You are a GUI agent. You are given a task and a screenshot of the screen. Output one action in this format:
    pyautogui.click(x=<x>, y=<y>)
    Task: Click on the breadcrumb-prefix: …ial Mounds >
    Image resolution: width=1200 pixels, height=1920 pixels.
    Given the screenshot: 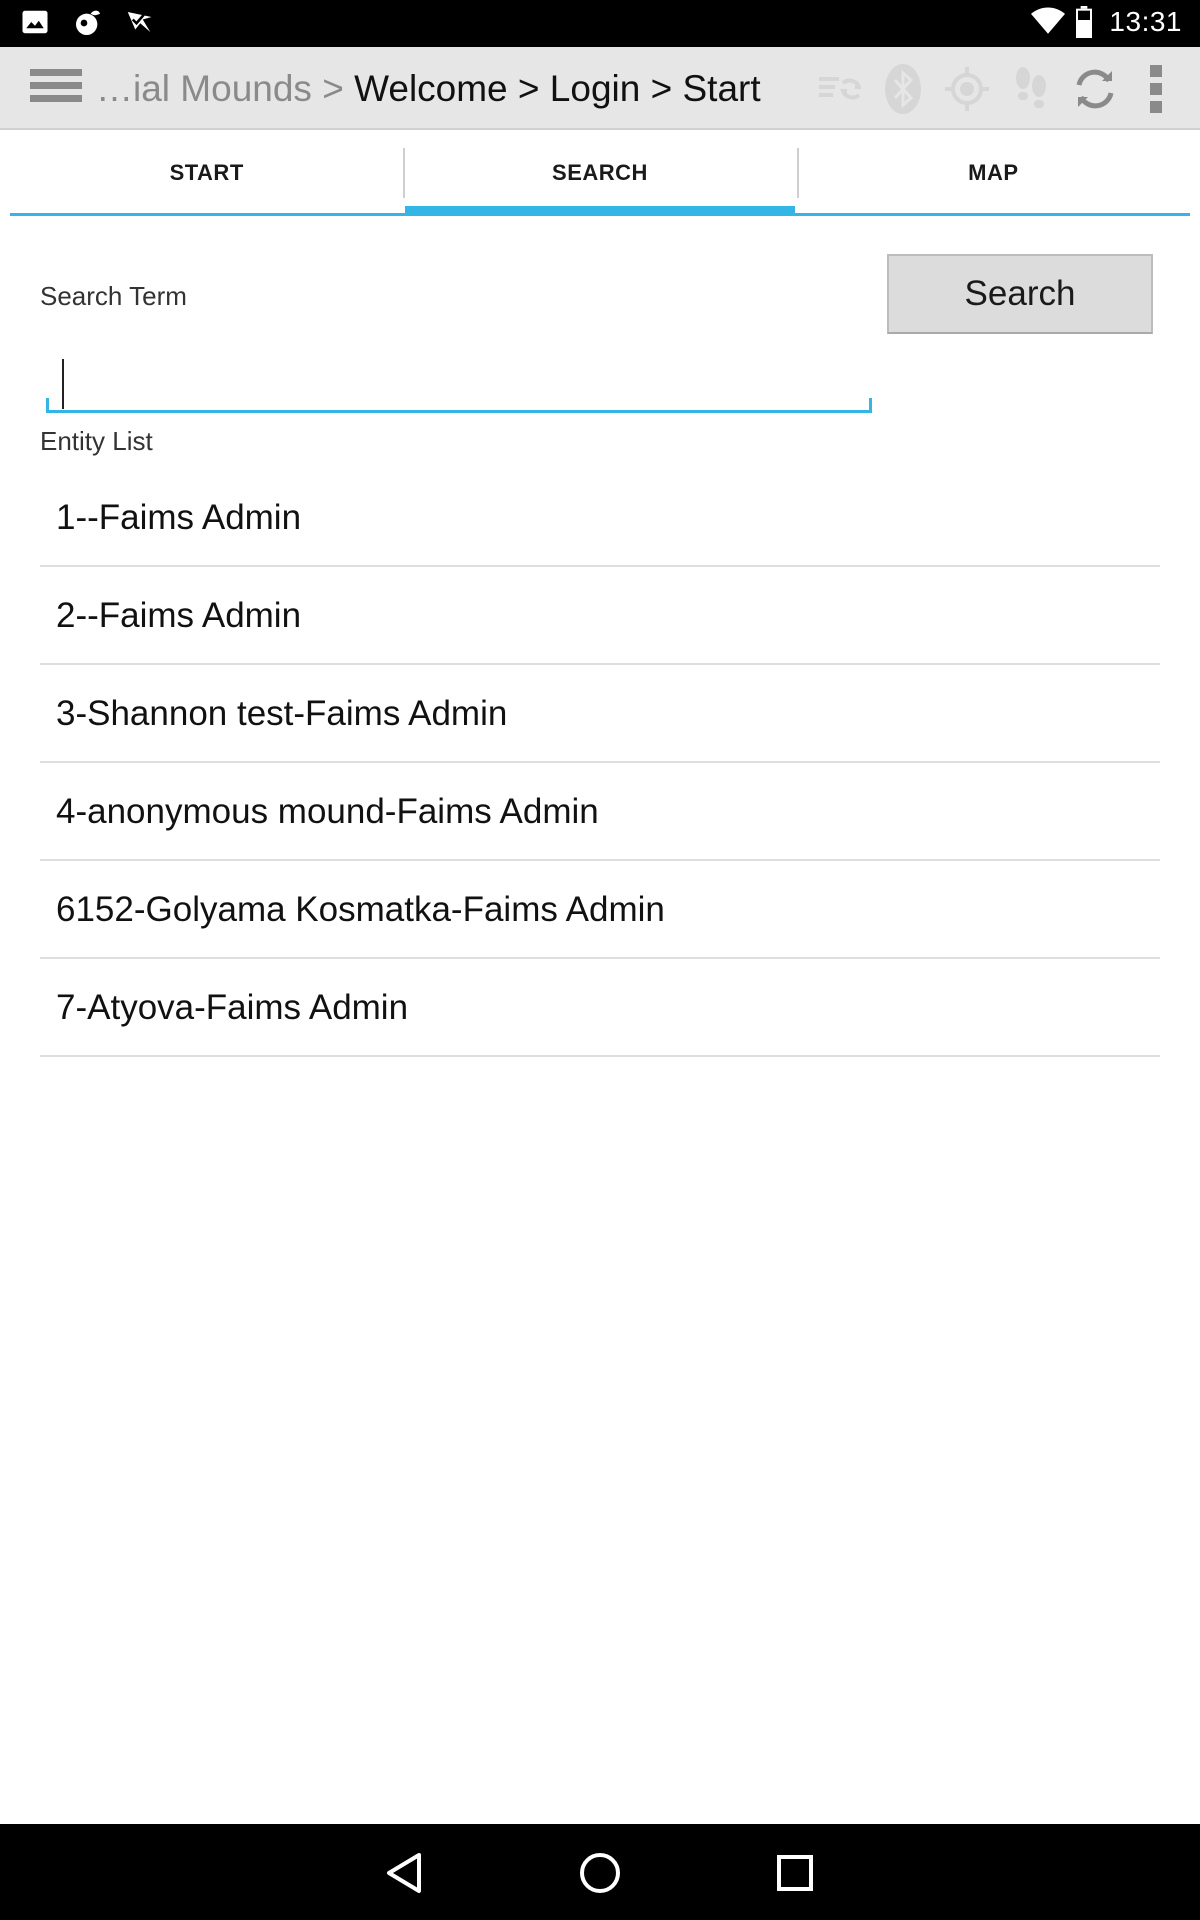 What is the action you would take?
    pyautogui.click(x=225, y=88)
    